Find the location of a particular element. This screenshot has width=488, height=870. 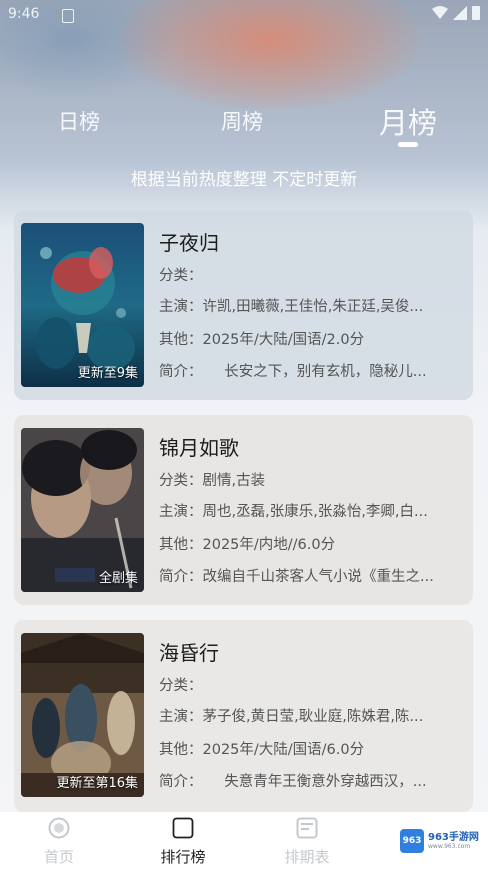

wifi-icon is located at coordinates (440, 12).